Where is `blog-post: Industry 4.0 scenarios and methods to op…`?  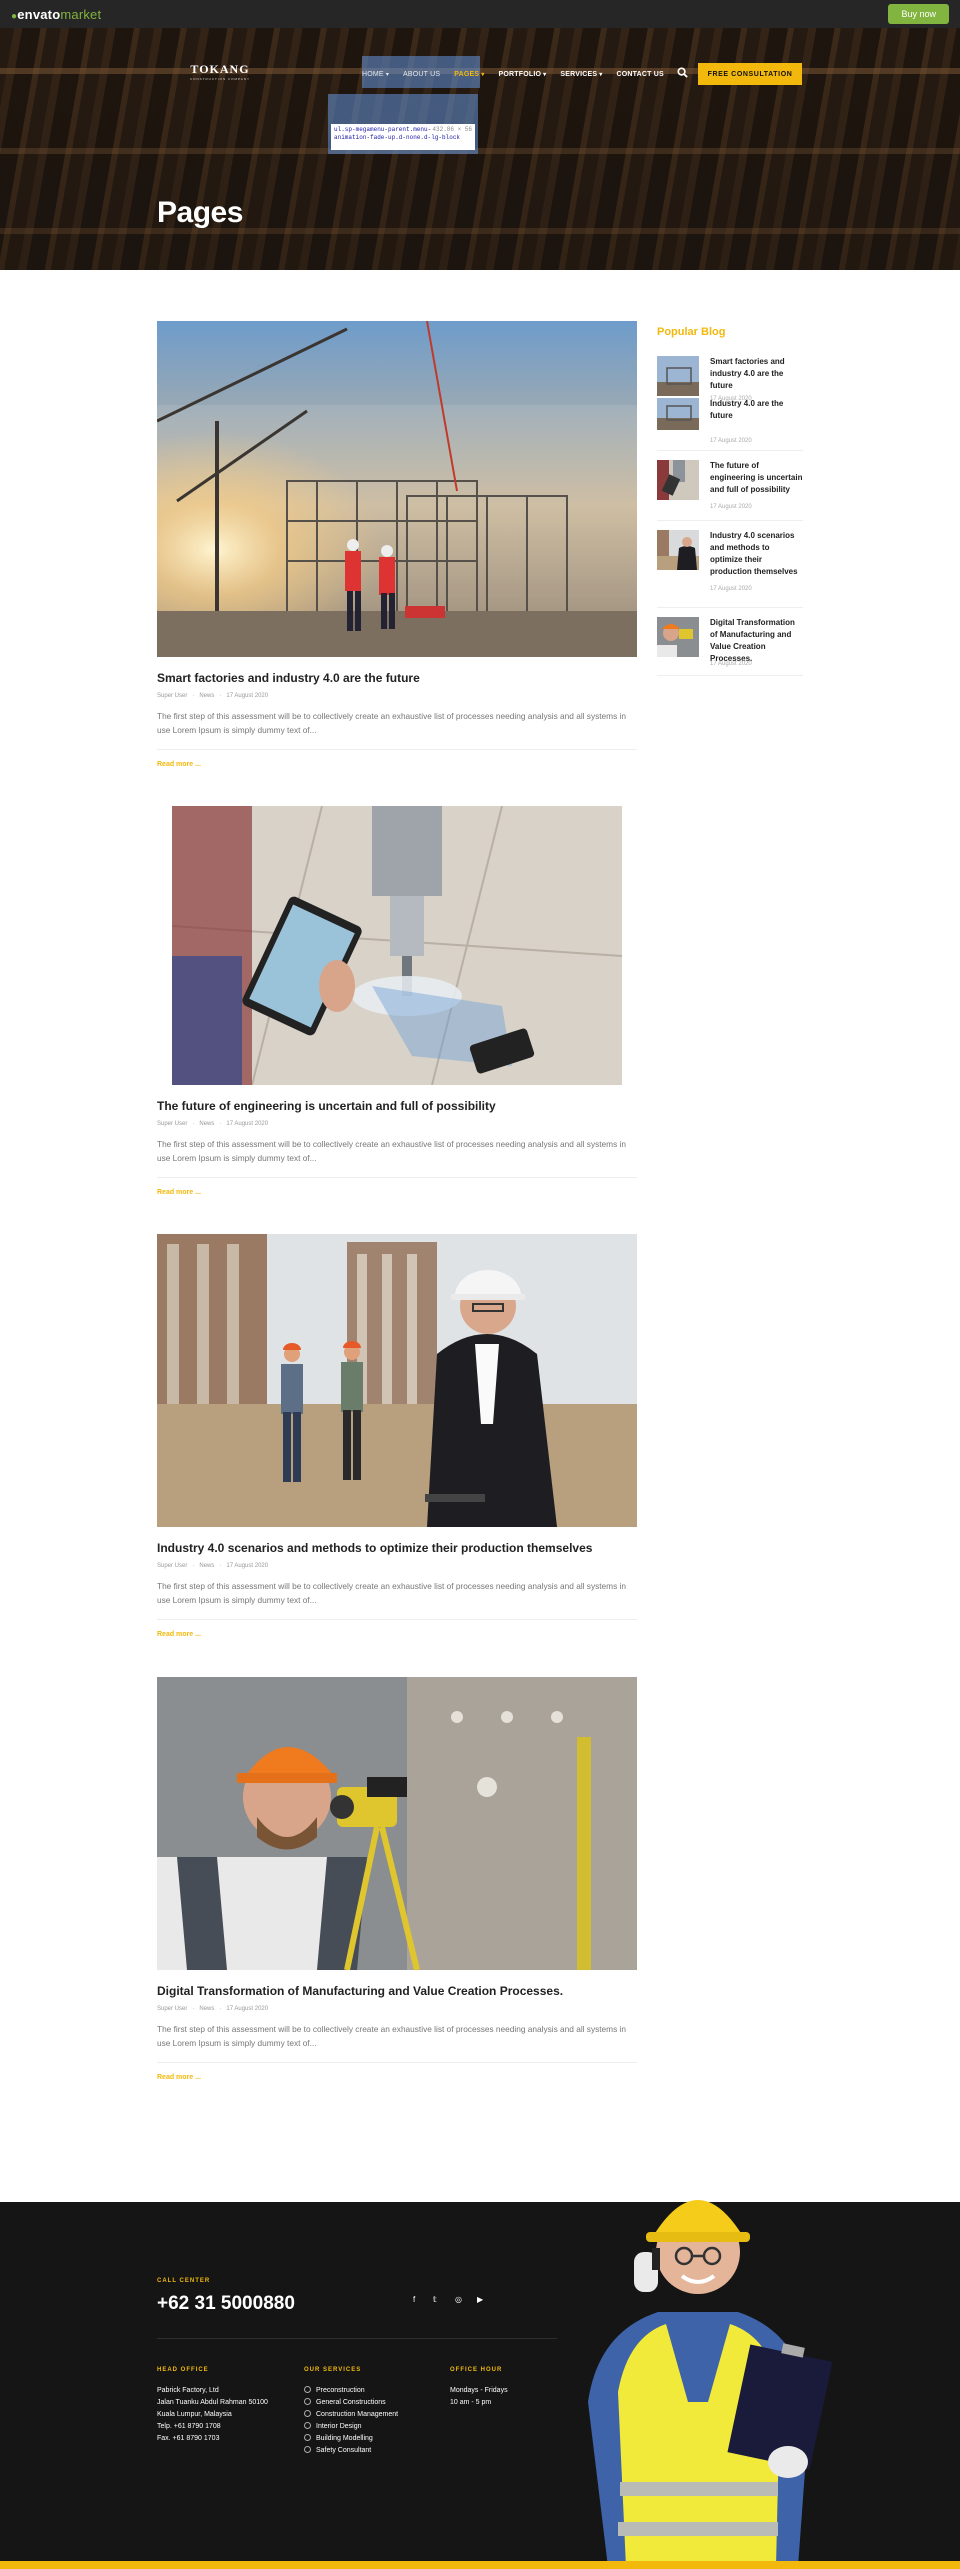 blog-post: Industry 4.0 scenarios and methods to op… is located at coordinates (397, 1437).